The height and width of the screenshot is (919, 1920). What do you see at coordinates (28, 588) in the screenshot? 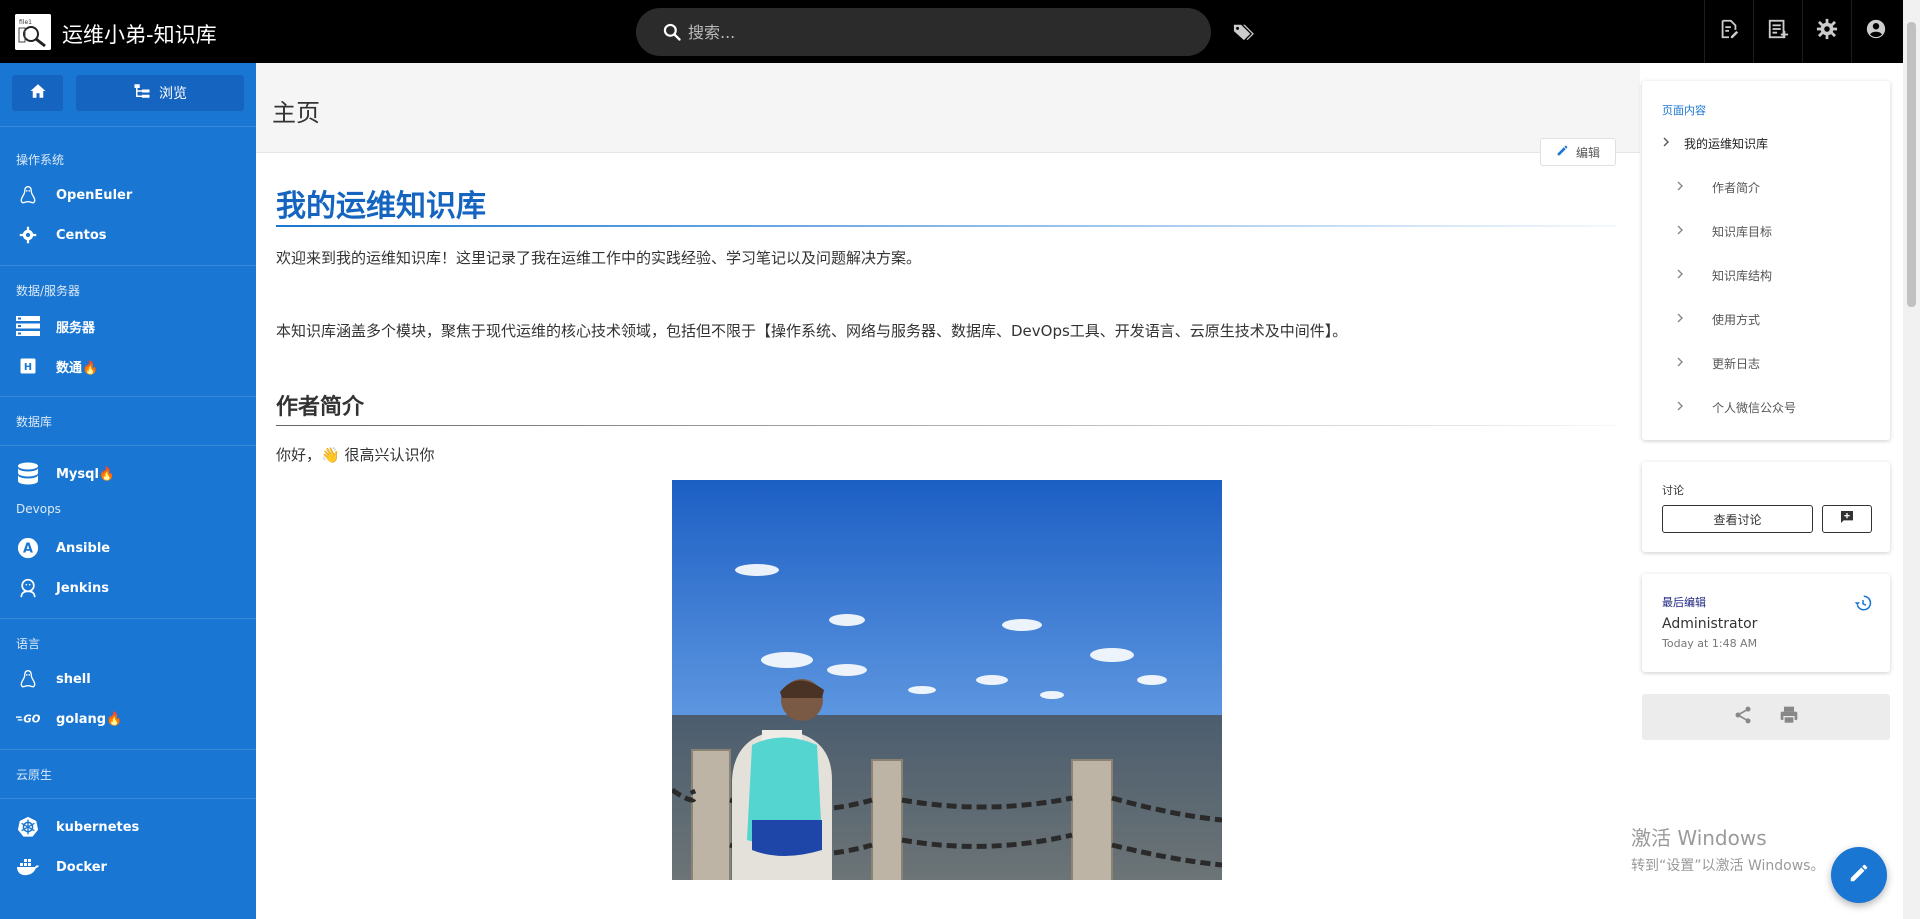
I see `jenkins-icon` at bounding box center [28, 588].